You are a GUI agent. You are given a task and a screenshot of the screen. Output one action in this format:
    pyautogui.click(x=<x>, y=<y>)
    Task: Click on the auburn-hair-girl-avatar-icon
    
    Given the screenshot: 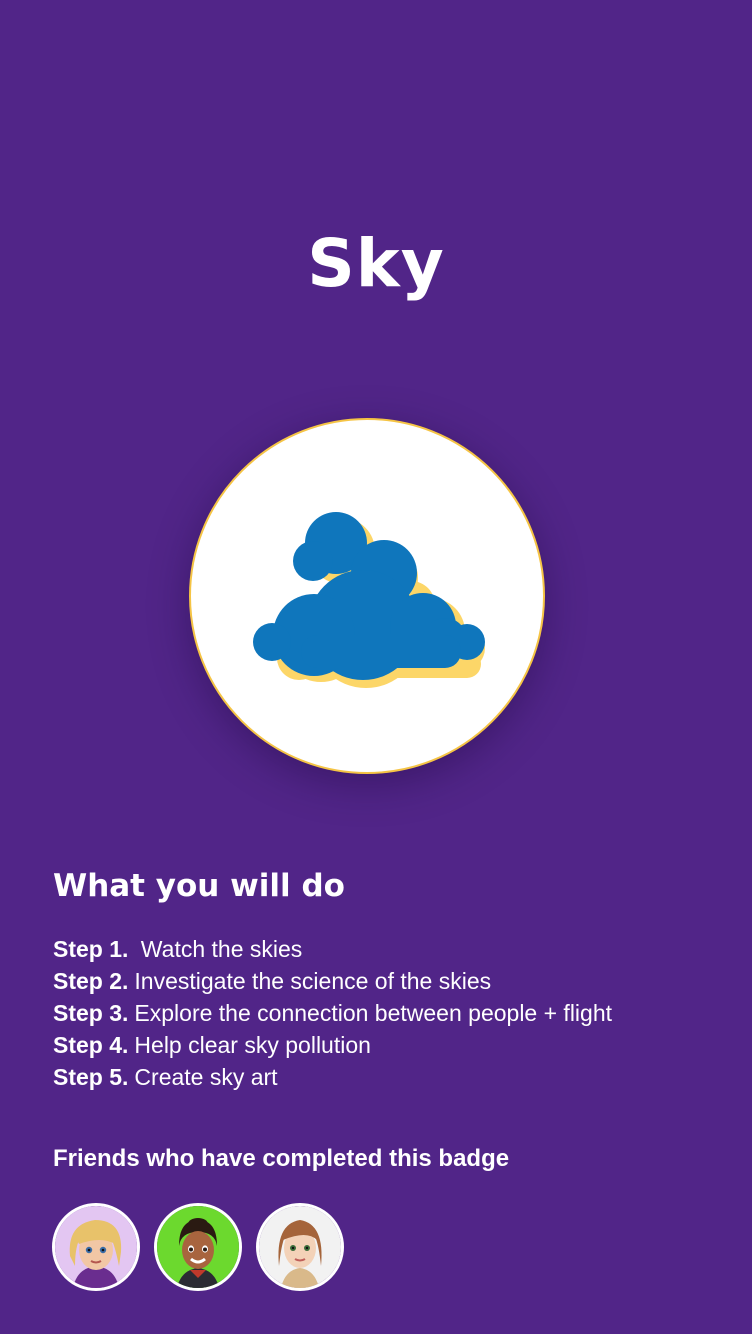 What is the action you would take?
    pyautogui.click(x=300, y=1247)
    